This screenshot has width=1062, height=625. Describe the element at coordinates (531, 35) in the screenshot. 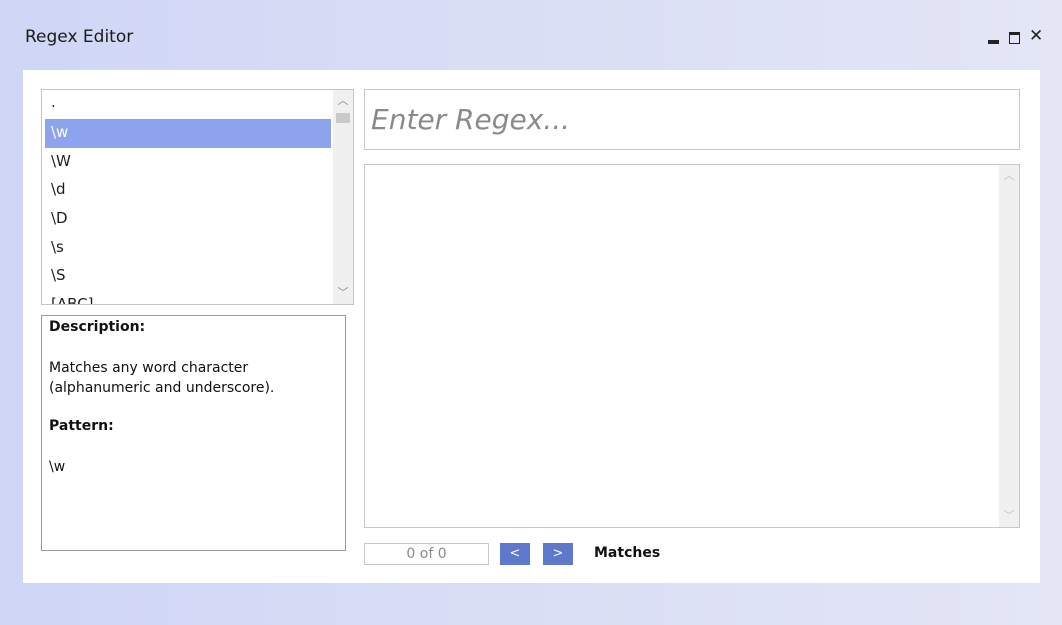

I see `title-bar: Regex Editor ✕` at that location.